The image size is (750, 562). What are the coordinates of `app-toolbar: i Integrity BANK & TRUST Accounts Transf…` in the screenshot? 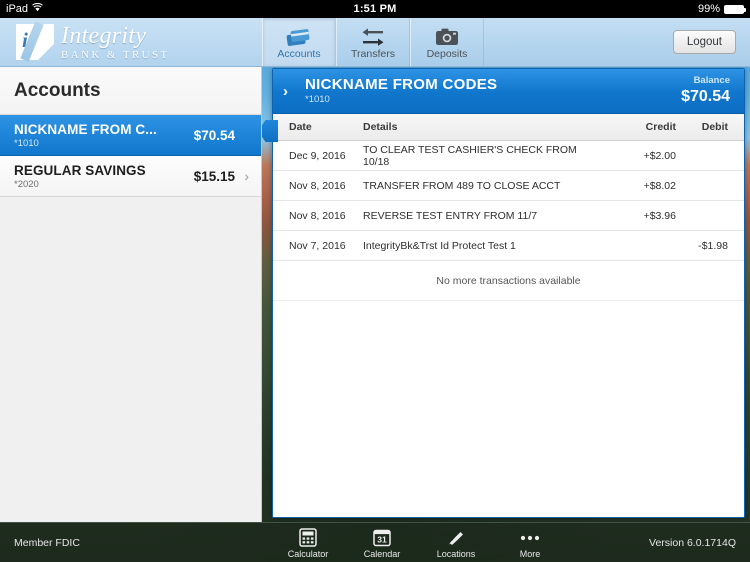 It's located at (375, 42).